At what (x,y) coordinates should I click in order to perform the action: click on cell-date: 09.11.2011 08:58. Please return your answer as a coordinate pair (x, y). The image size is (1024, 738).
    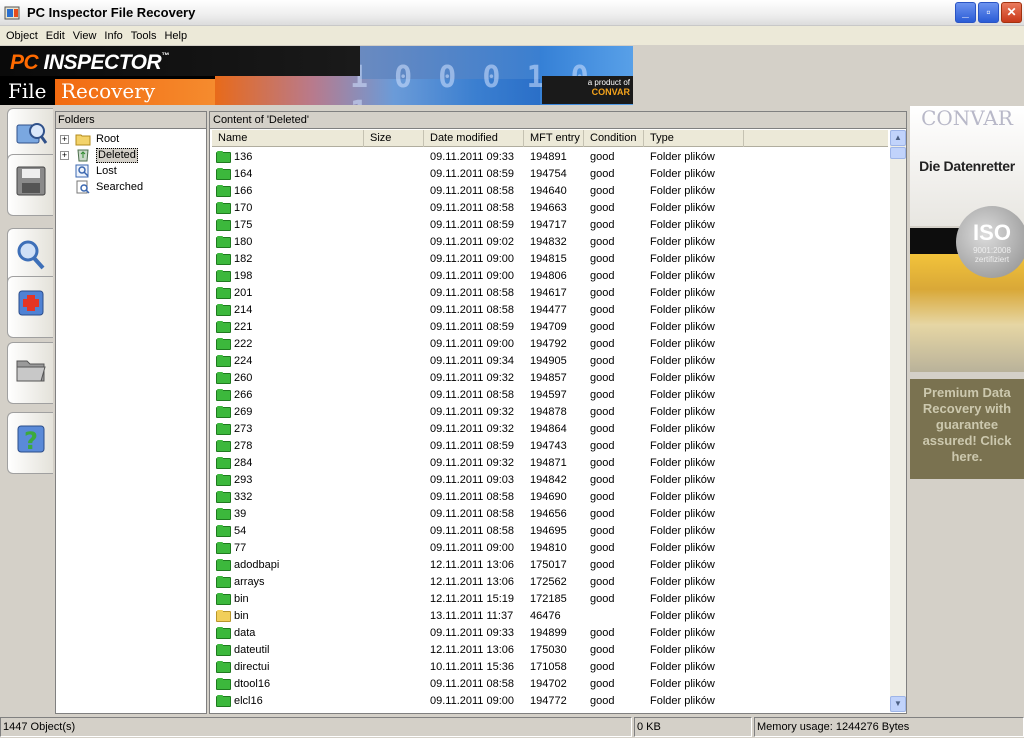
    Looking at the image, I should click on (472, 191).